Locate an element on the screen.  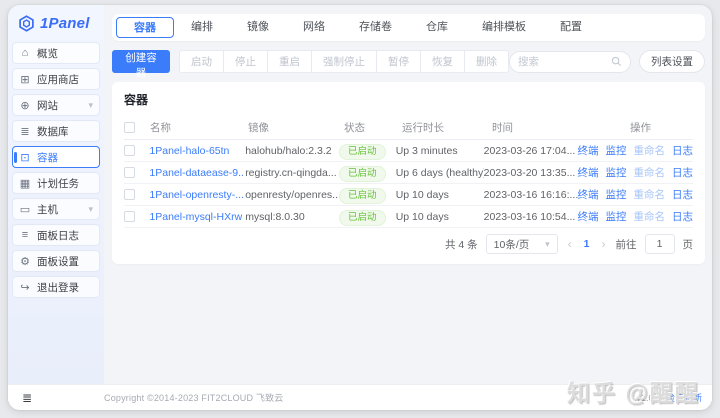
app-store-icon: ⊞ is located at coordinates (25, 79).